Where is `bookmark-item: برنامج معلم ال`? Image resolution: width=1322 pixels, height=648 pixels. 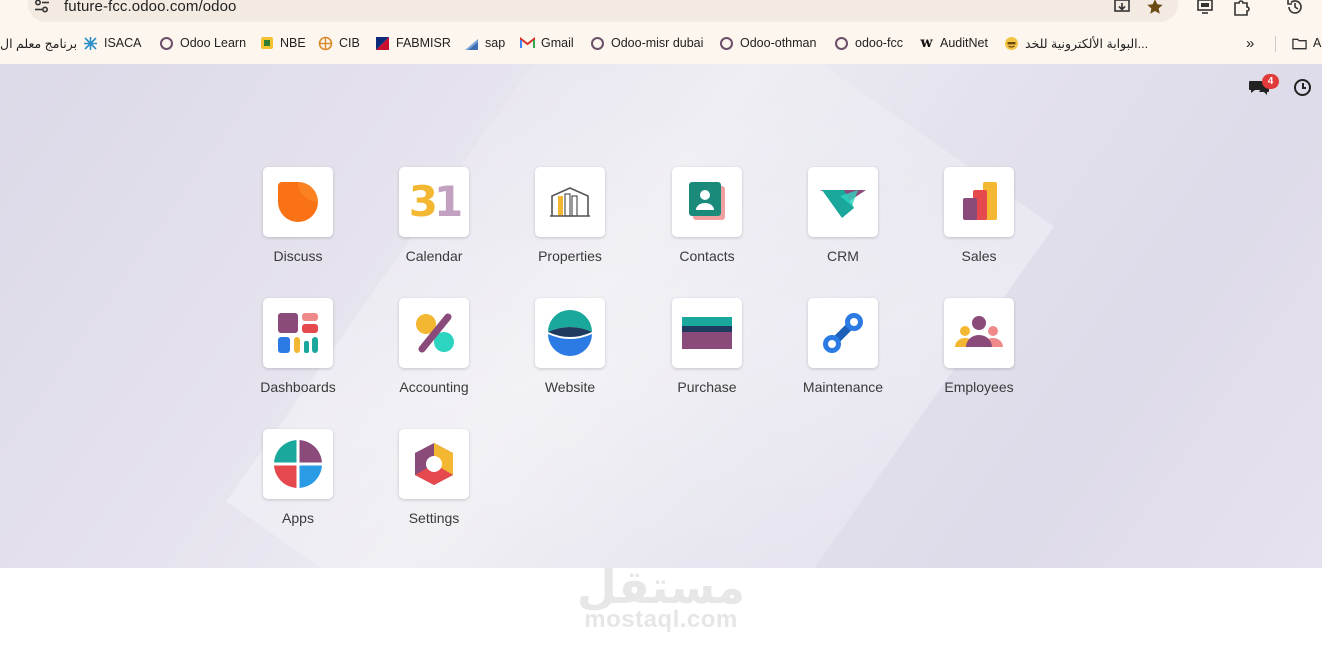 bookmark-item: برنامج معلم ال is located at coordinates (38, 43).